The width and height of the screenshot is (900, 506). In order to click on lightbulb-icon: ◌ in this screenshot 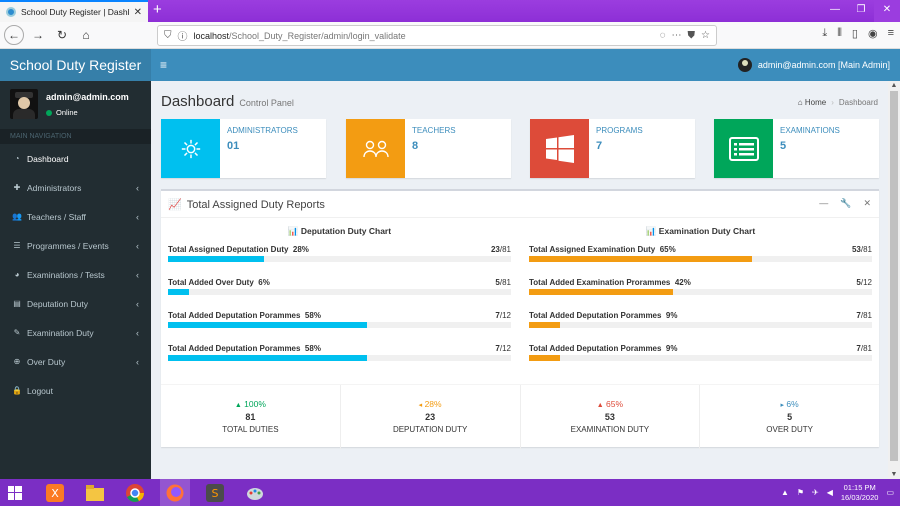, I will do `click(663, 35)`.